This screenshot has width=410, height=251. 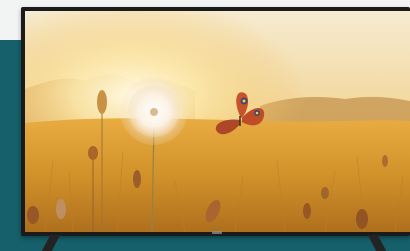 What do you see at coordinates (217, 232) in the screenshot?
I see `brand-logo` at bounding box center [217, 232].